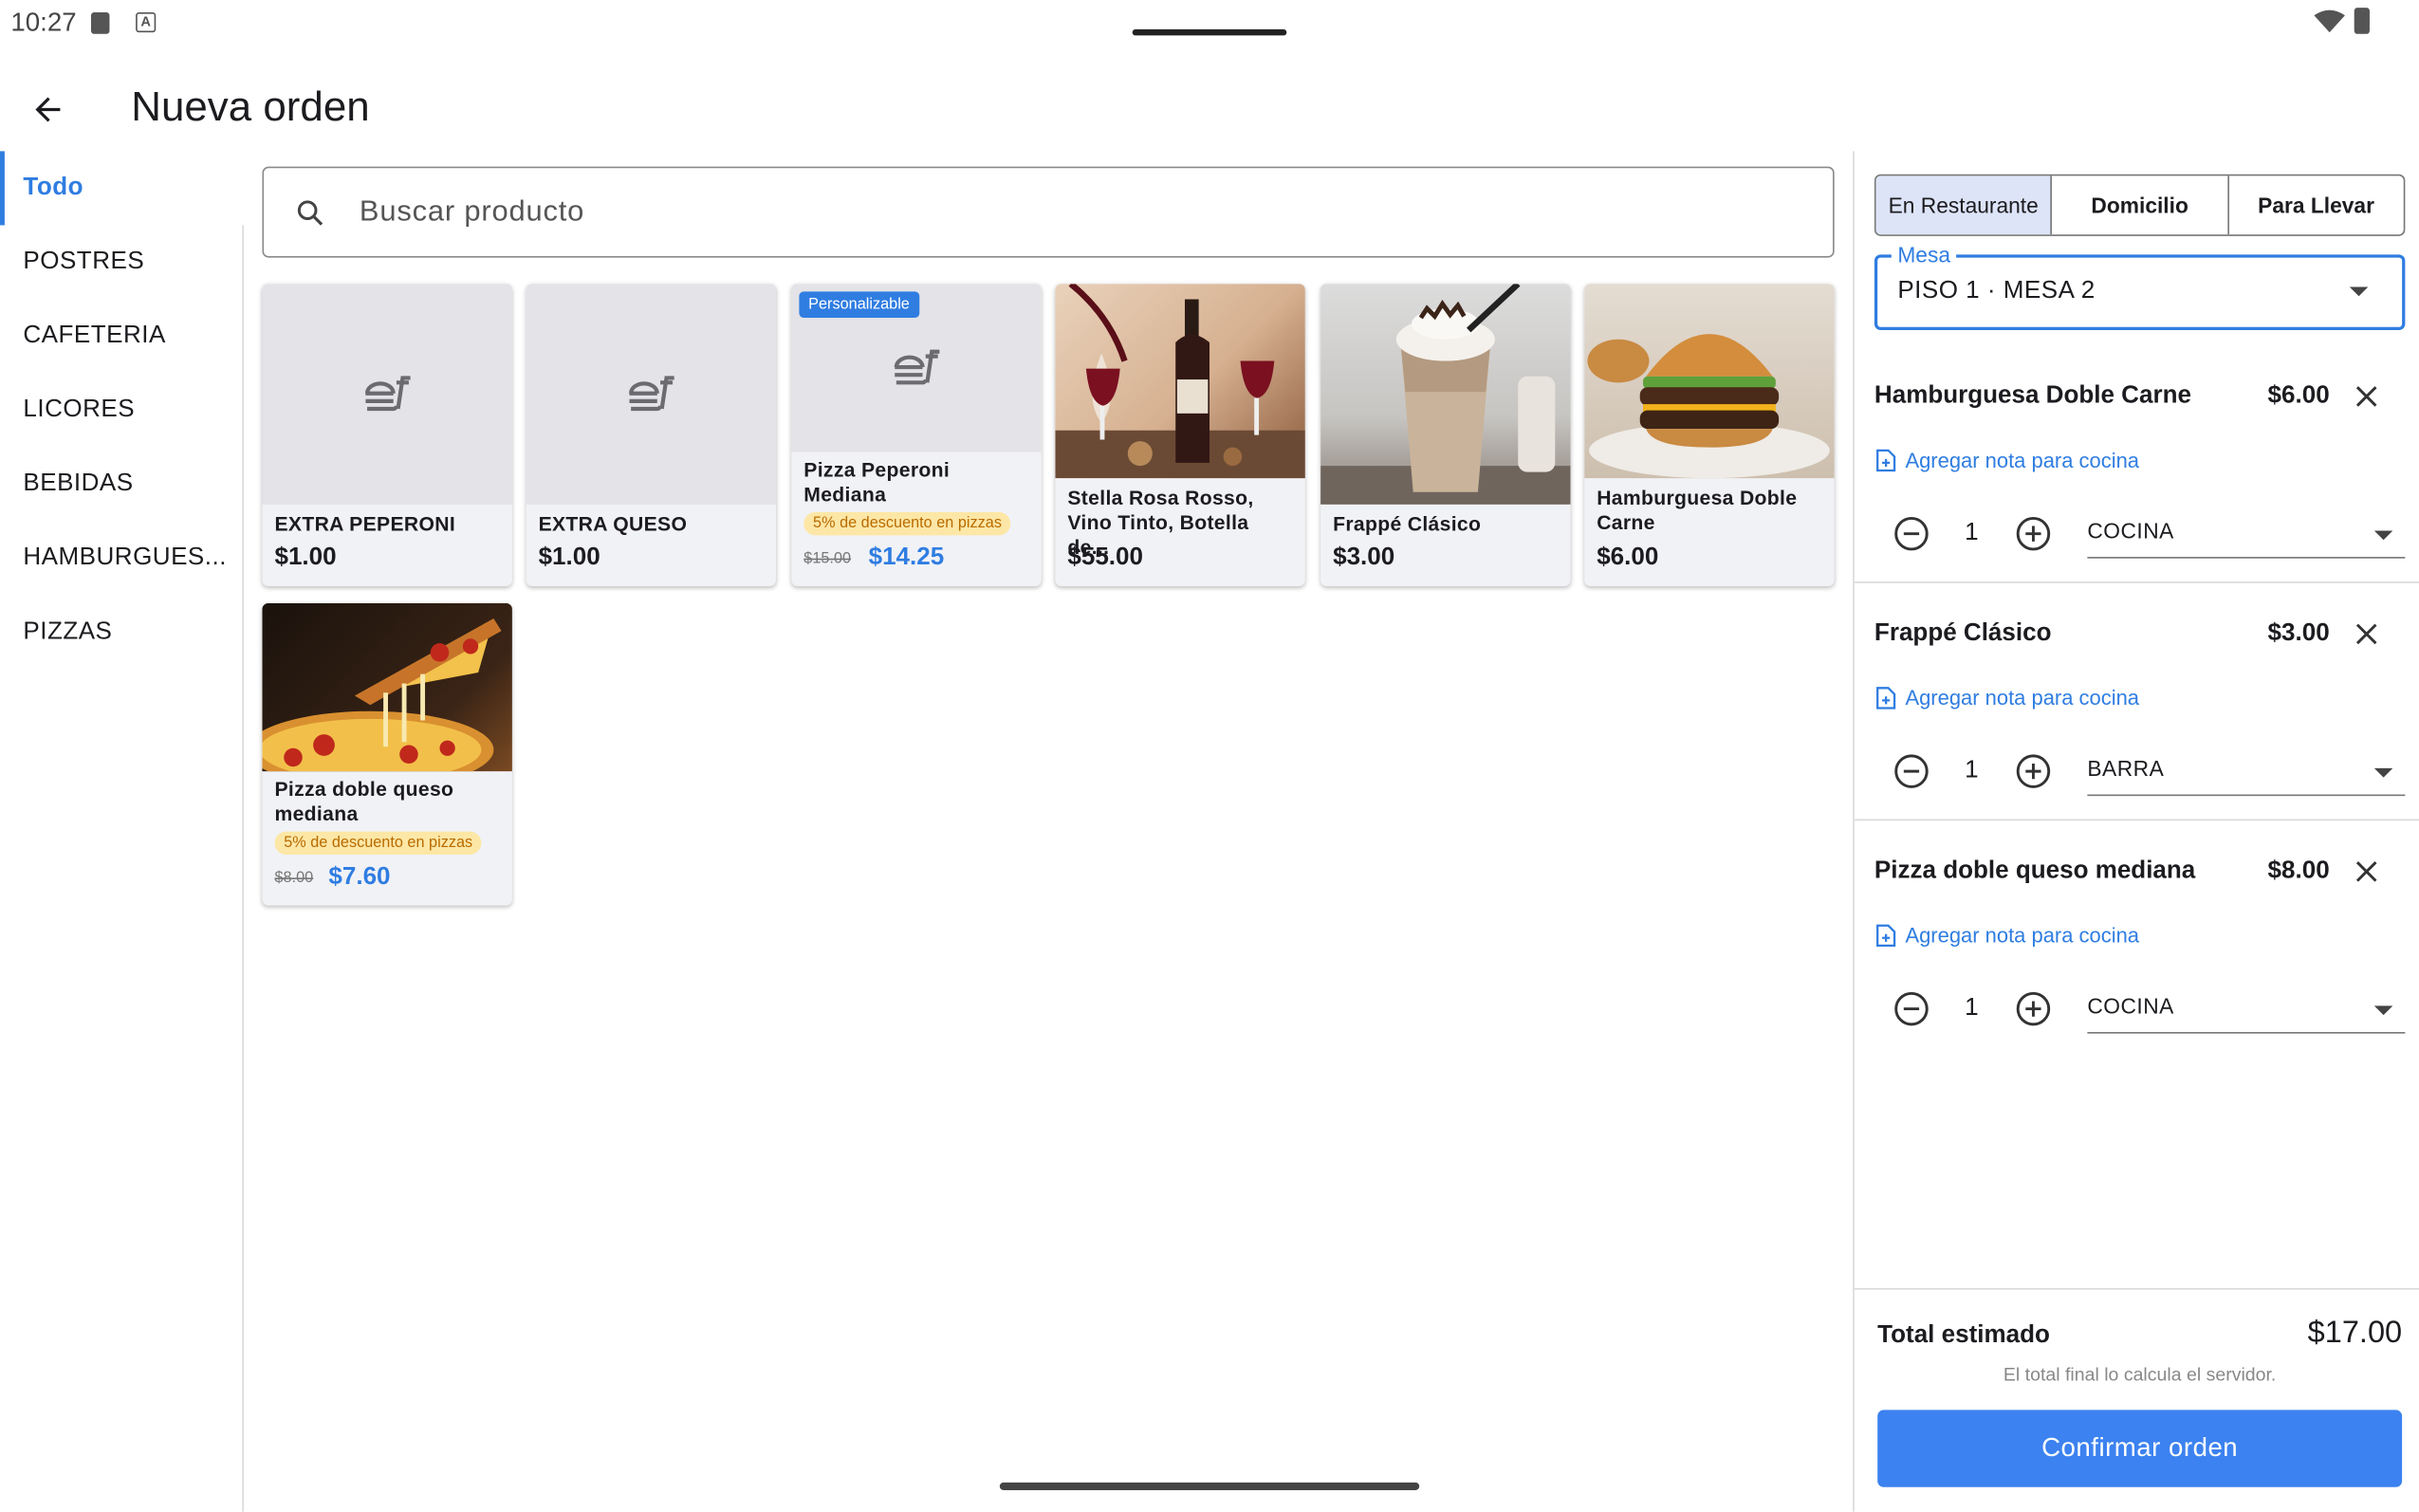  Describe the element at coordinates (2299, 395) in the screenshot. I see `order-item-price: $6.00` at that location.